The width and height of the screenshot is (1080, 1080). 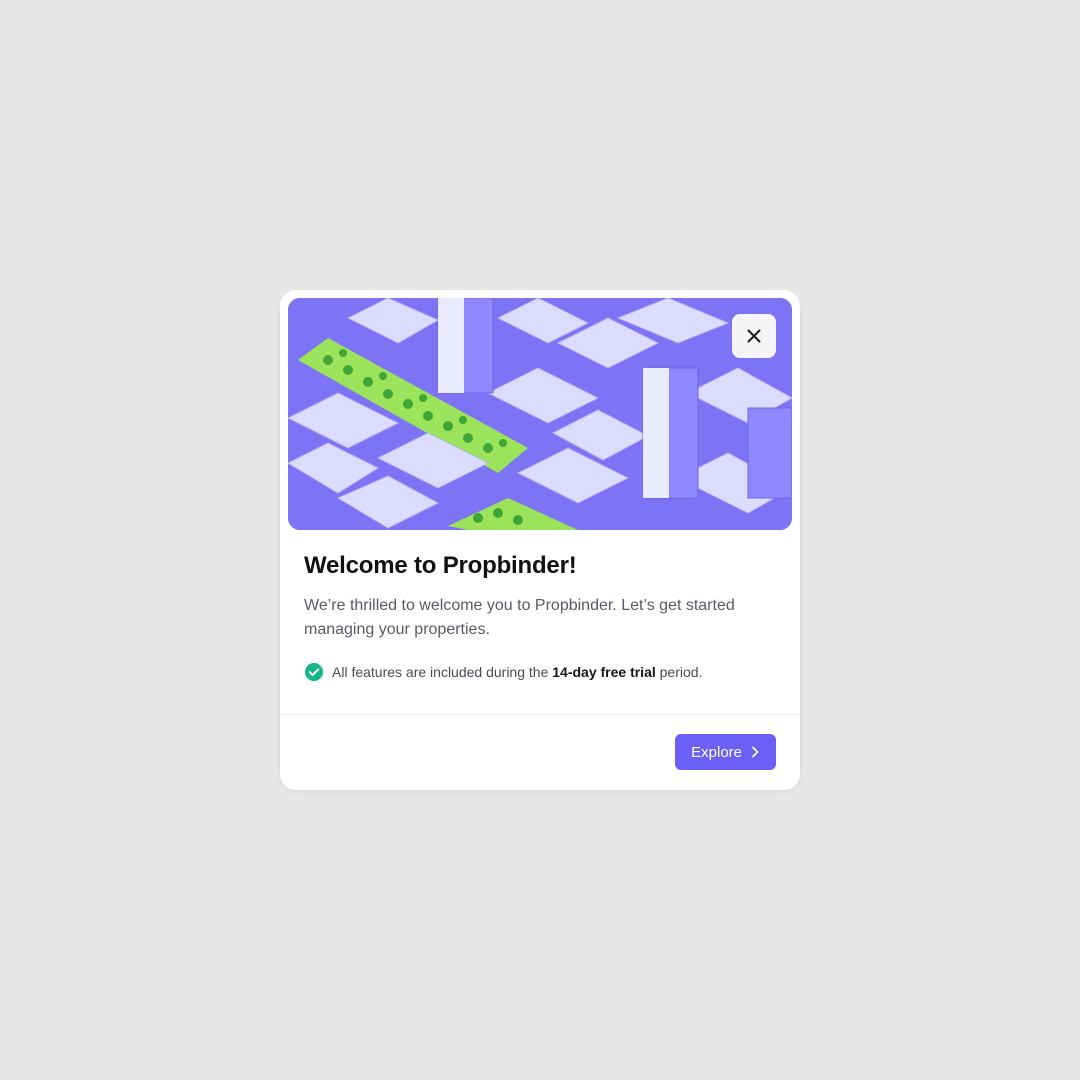 What do you see at coordinates (755, 752) in the screenshot?
I see `chevron-right-icon` at bounding box center [755, 752].